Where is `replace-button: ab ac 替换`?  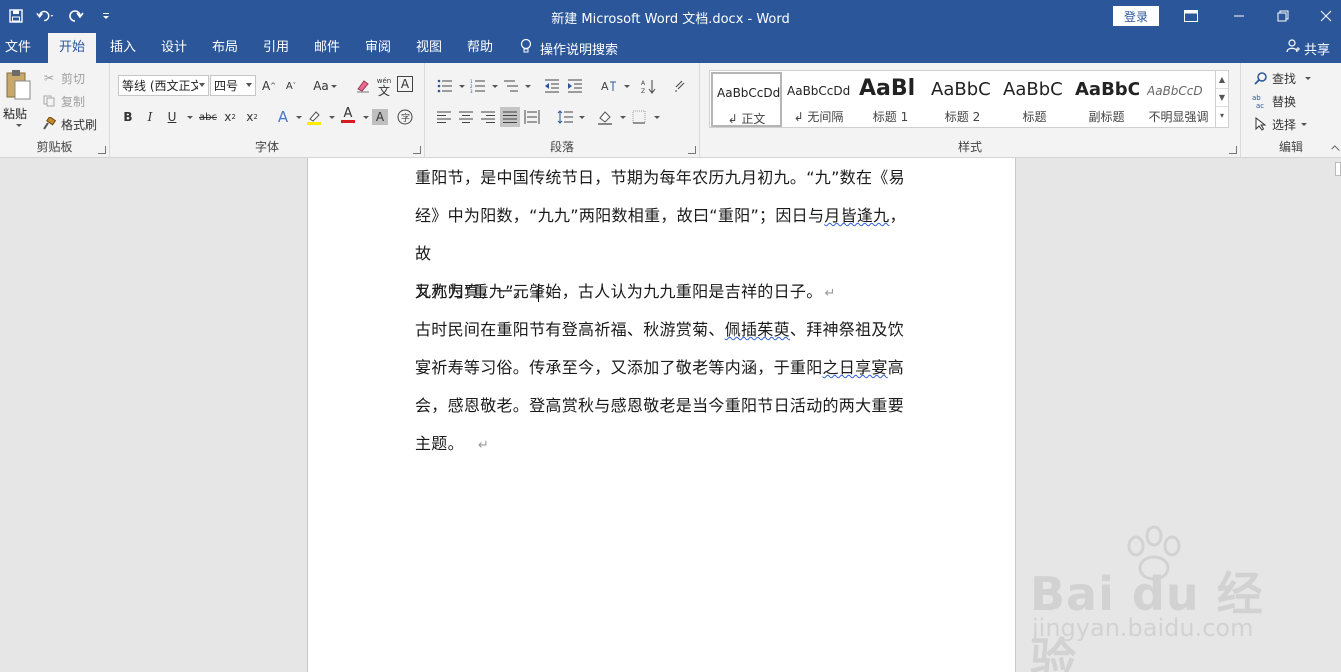
replace-button: ab ac 替换 is located at coordinates (1273, 101).